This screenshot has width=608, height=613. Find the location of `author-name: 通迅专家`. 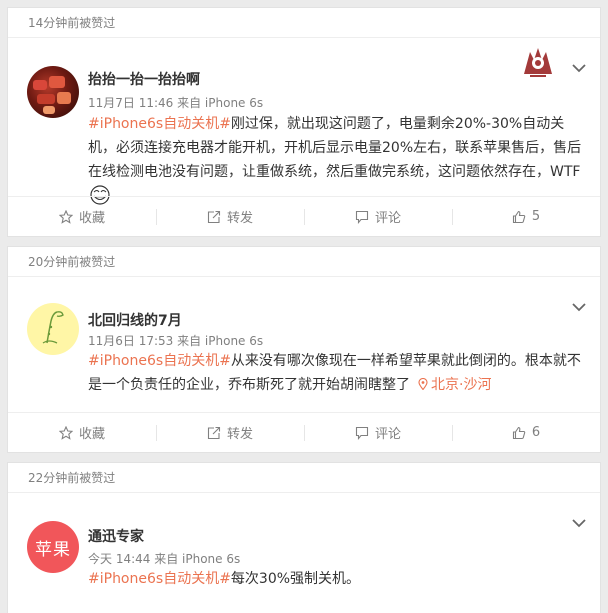

author-name: 通迅专家 is located at coordinates (116, 536).